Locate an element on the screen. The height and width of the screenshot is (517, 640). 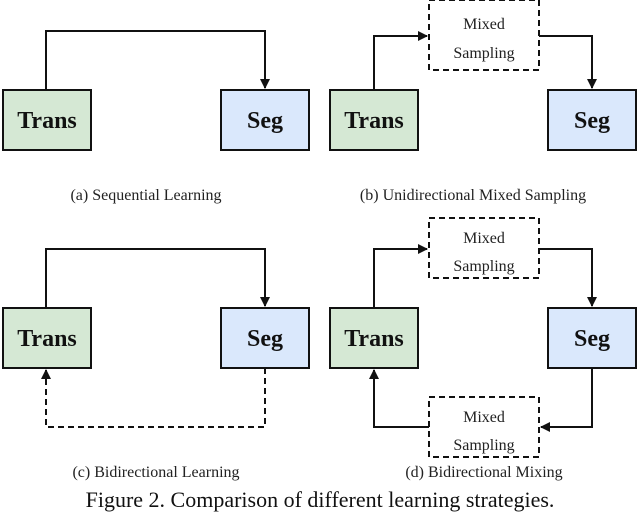
panel-caption: (d) Bidirectional Mixing is located at coordinates (483, 472).